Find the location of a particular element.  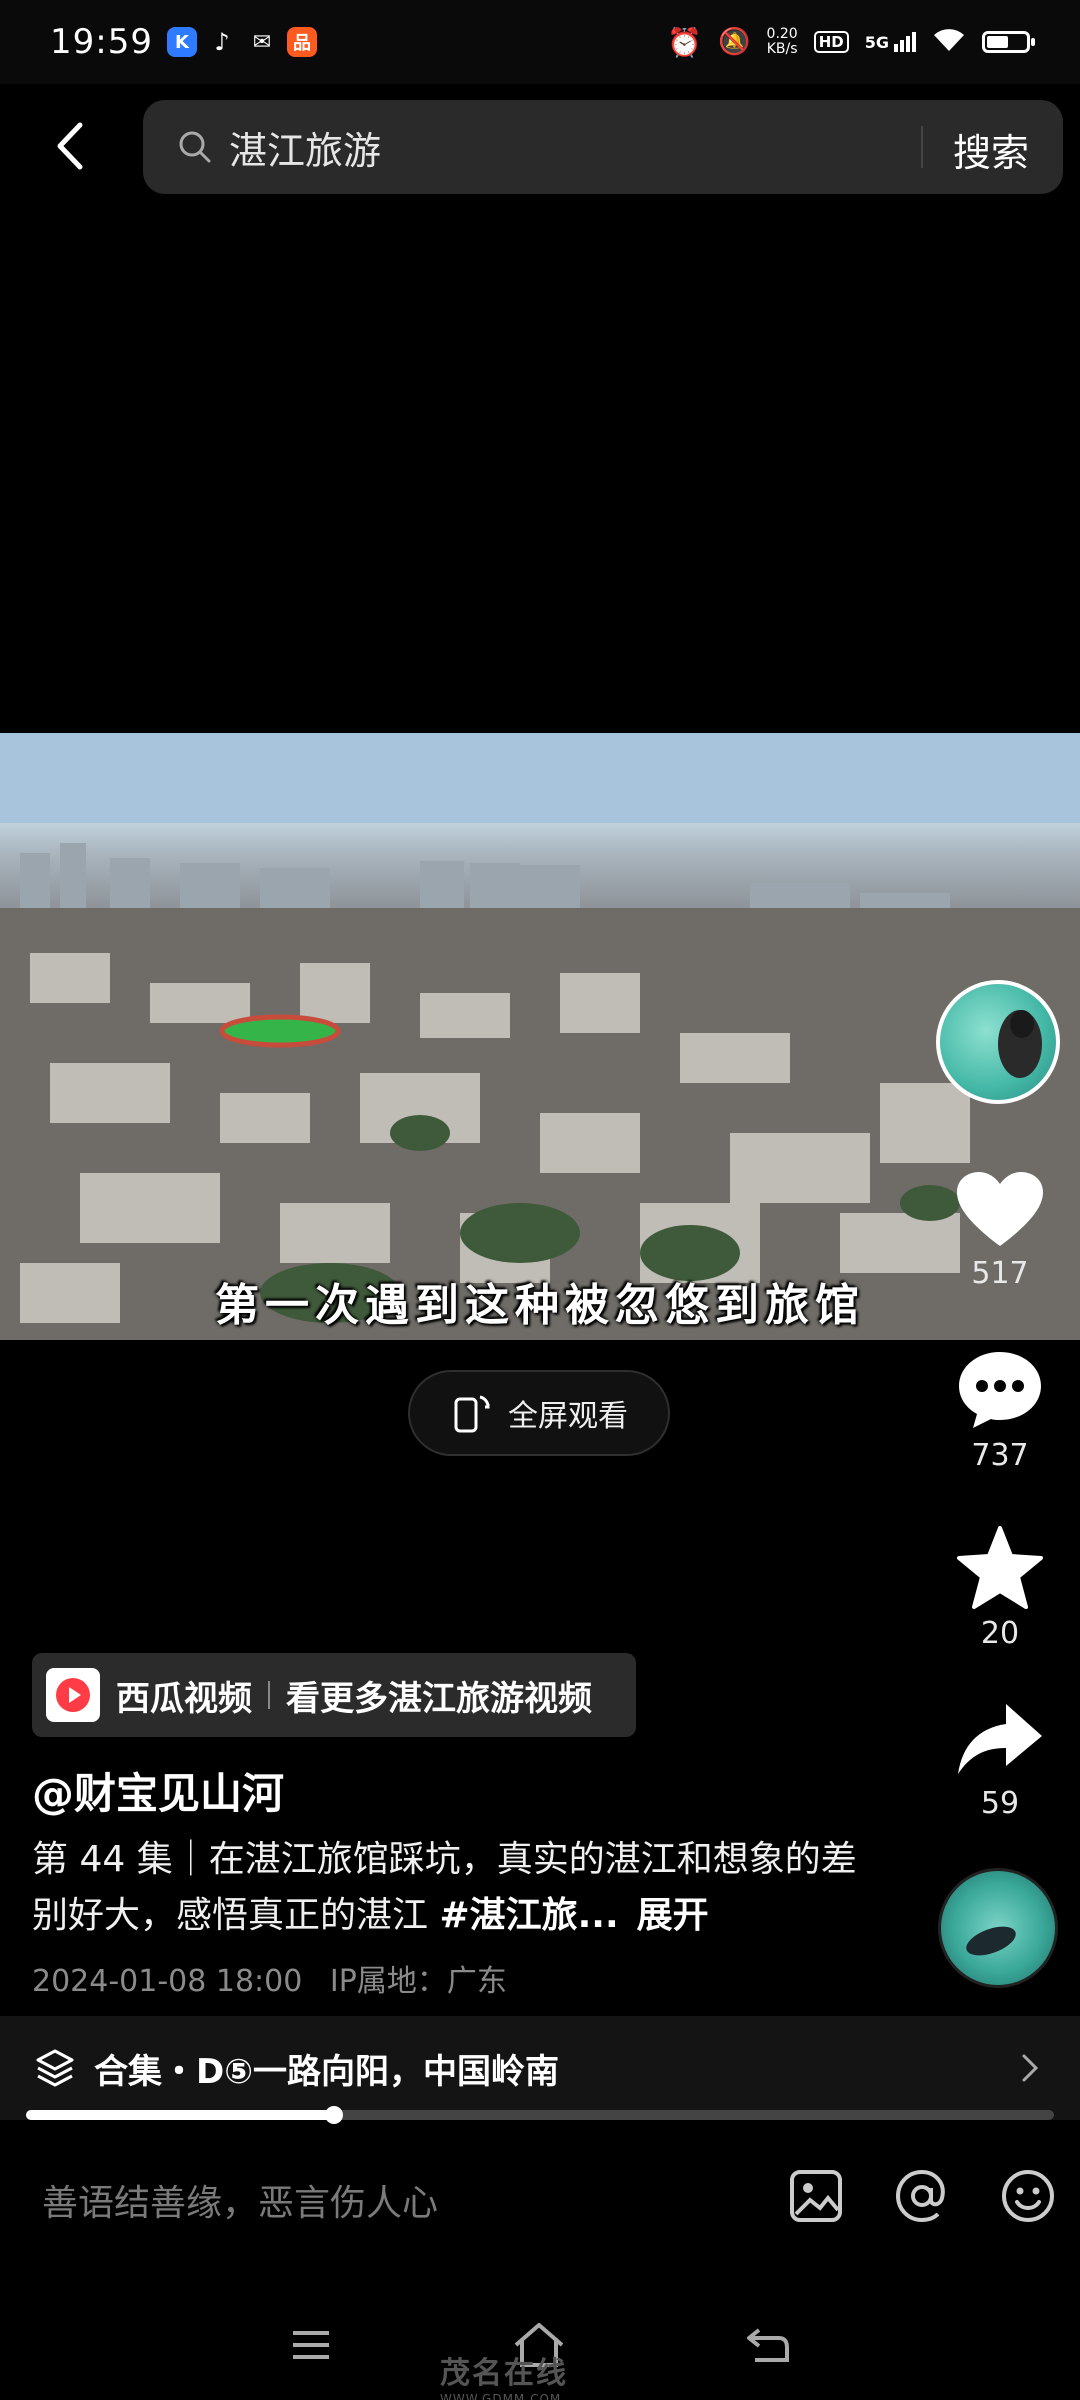

share-action: 59 is located at coordinates (1000, 1760).